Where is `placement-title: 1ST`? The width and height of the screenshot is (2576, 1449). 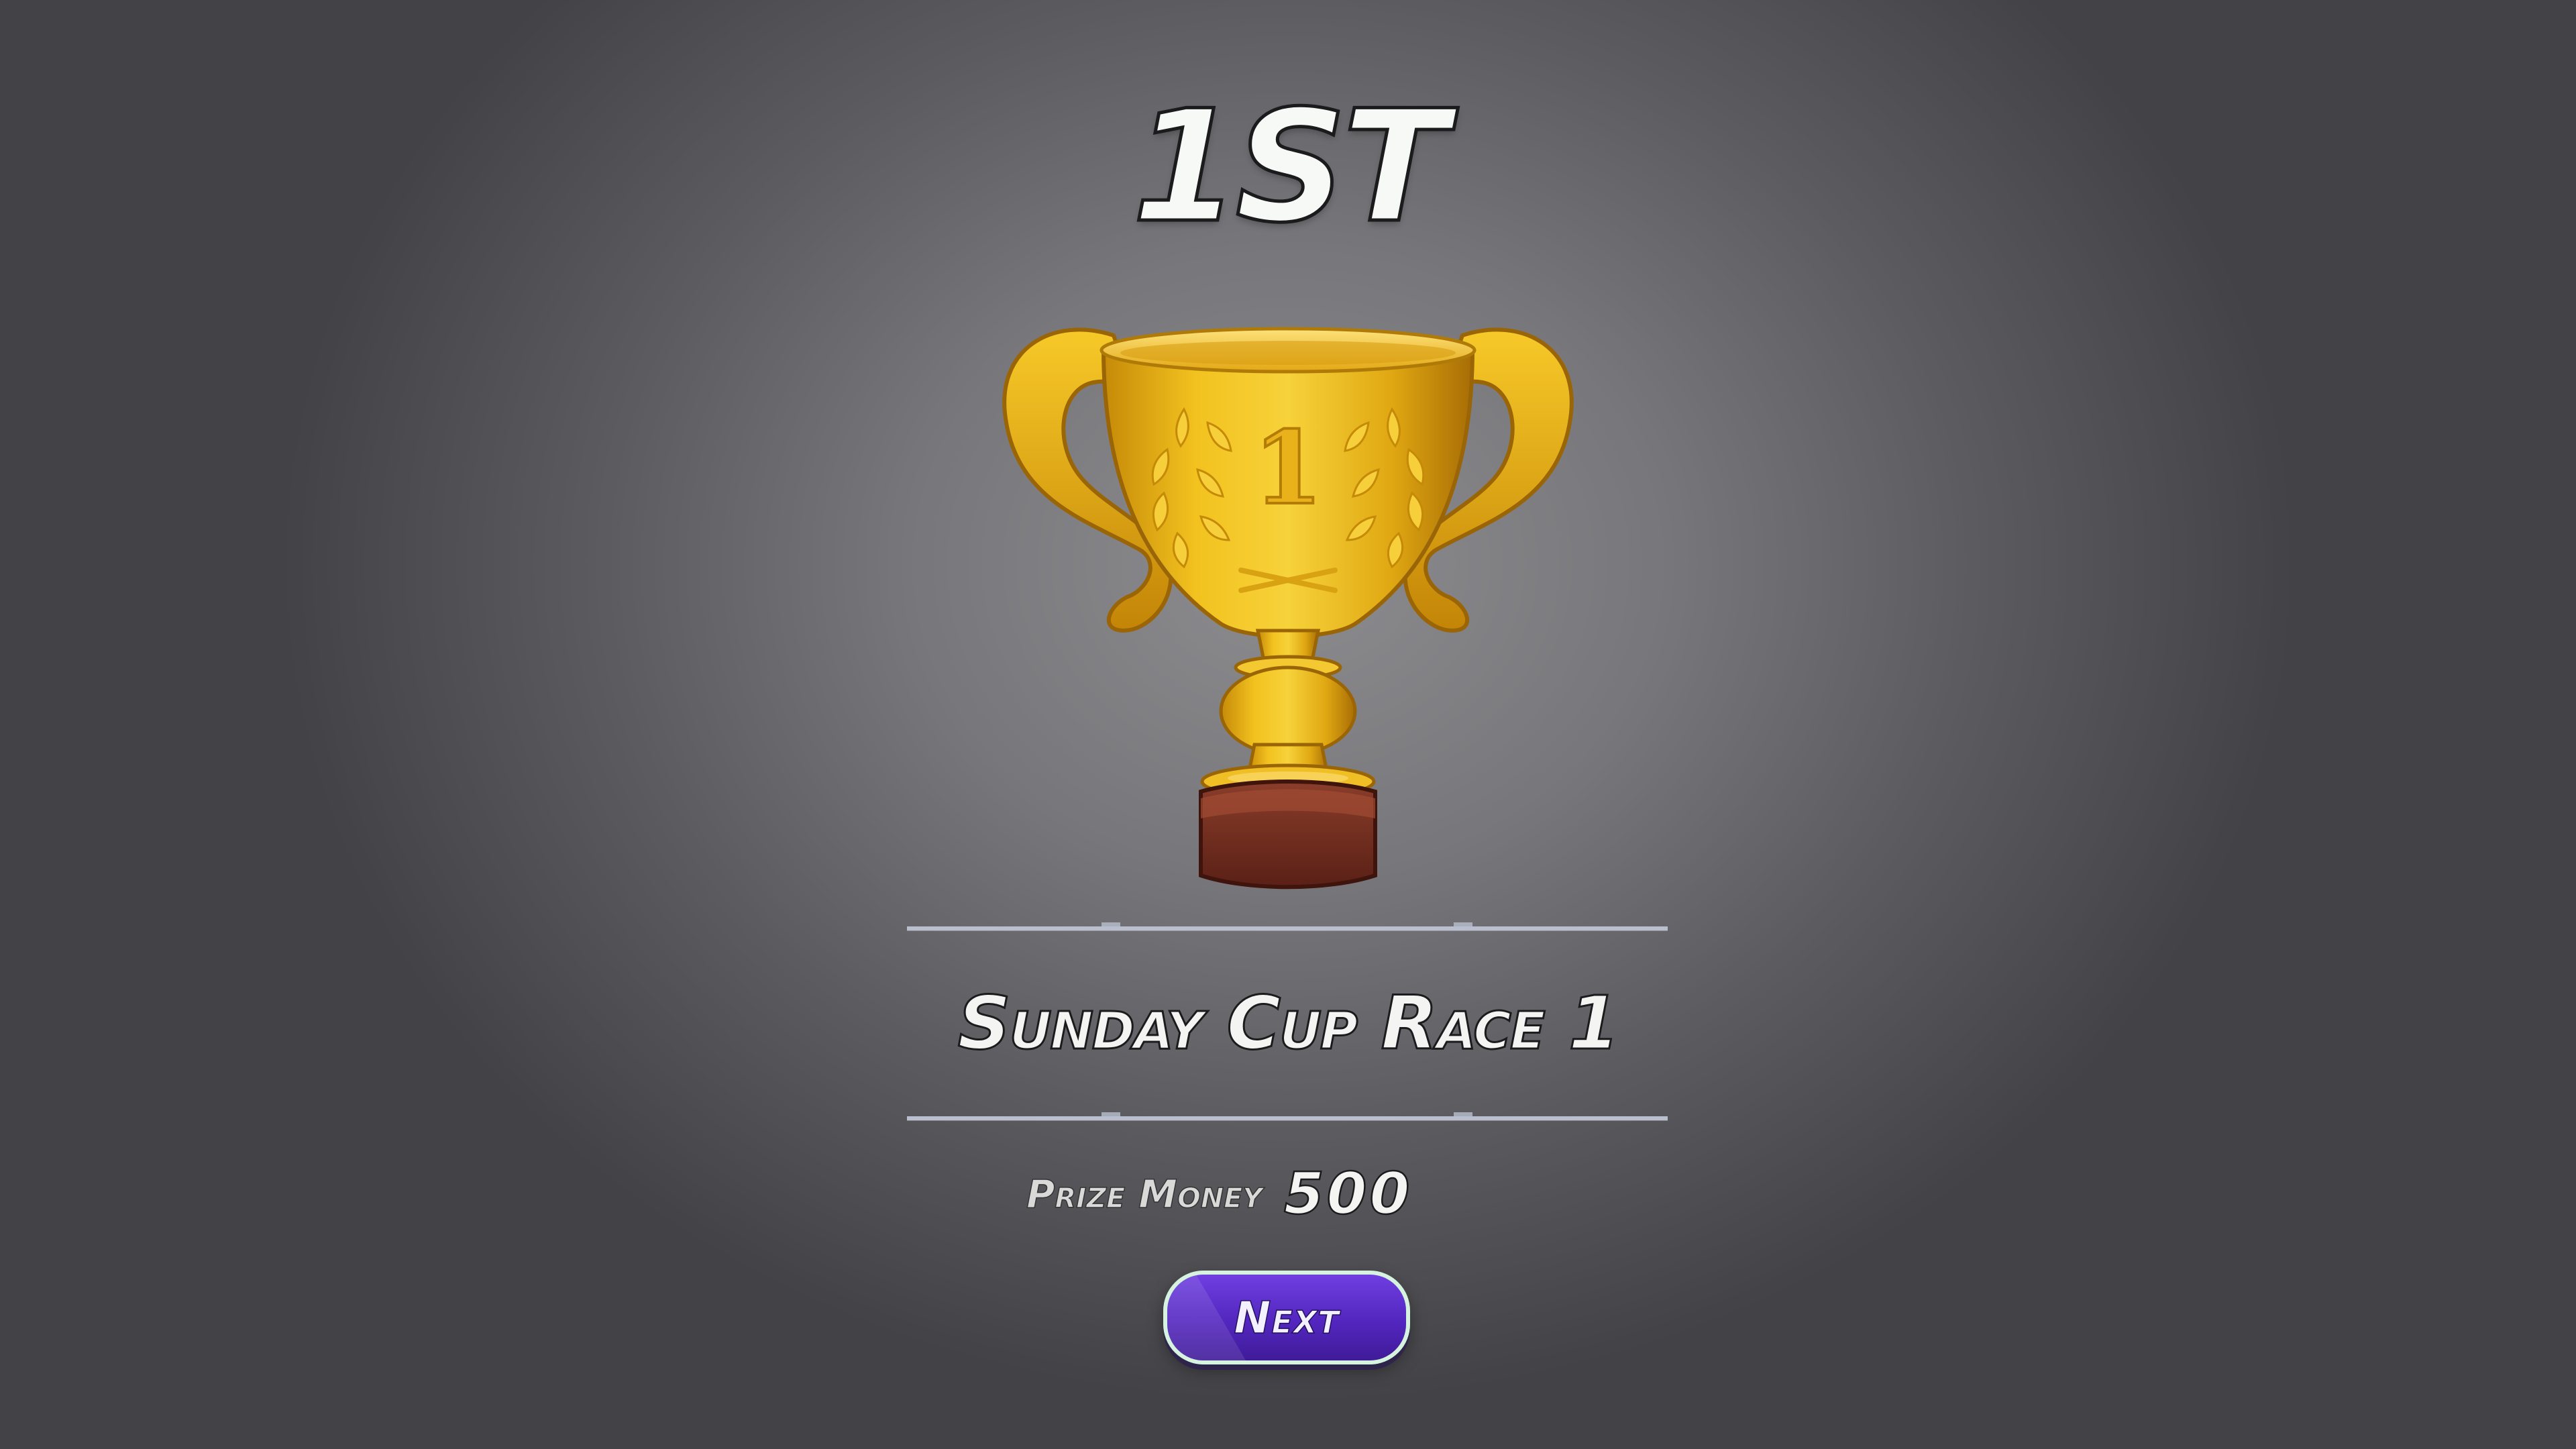
placement-title: 1ST is located at coordinates (1290, 167).